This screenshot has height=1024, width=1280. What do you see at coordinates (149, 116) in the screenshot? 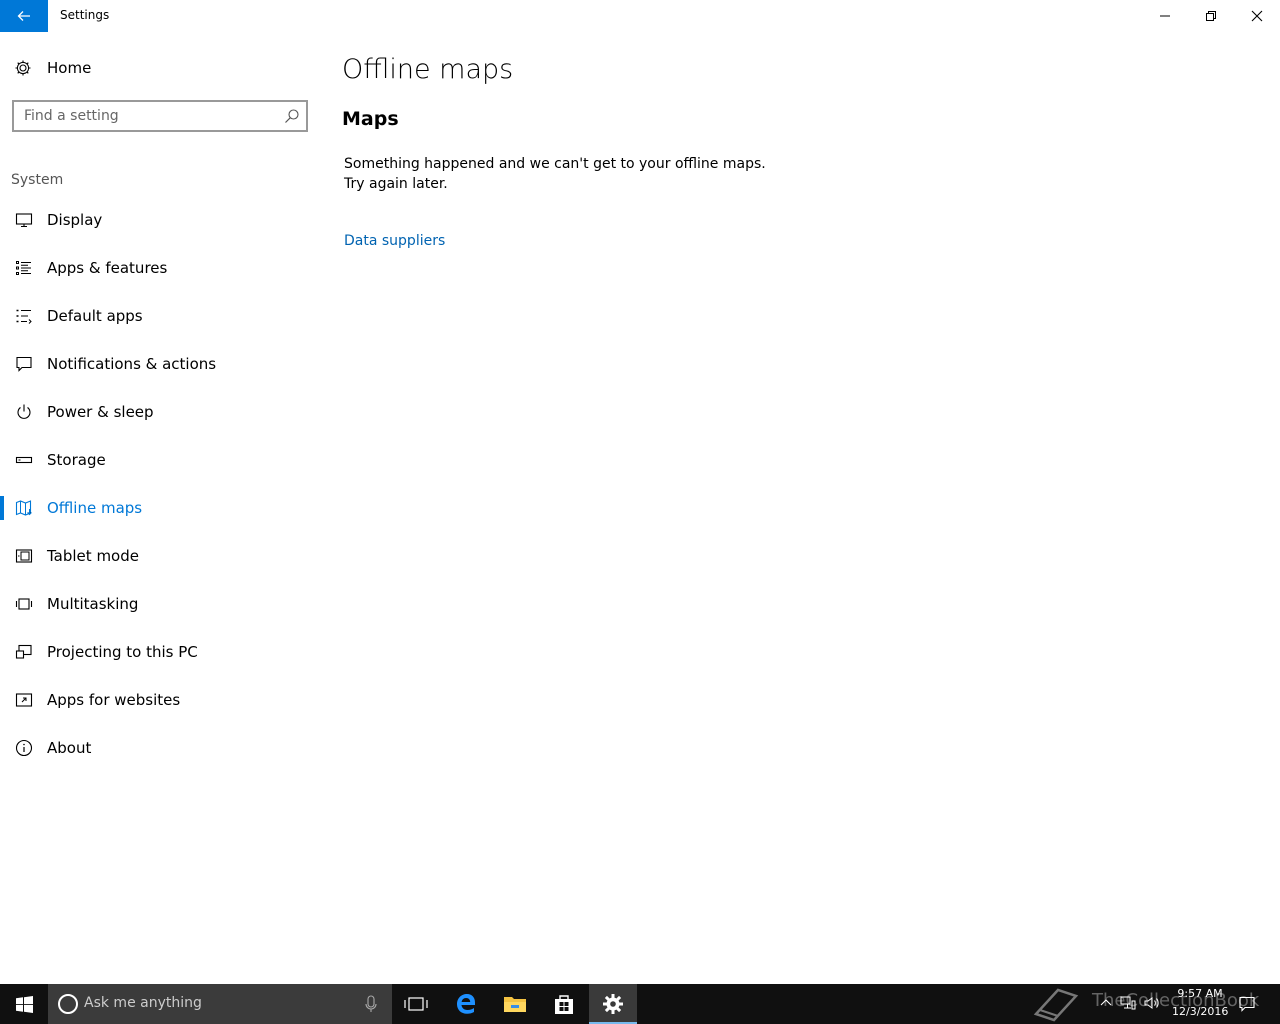
I see `search-input` at bounding box center [149, 116].